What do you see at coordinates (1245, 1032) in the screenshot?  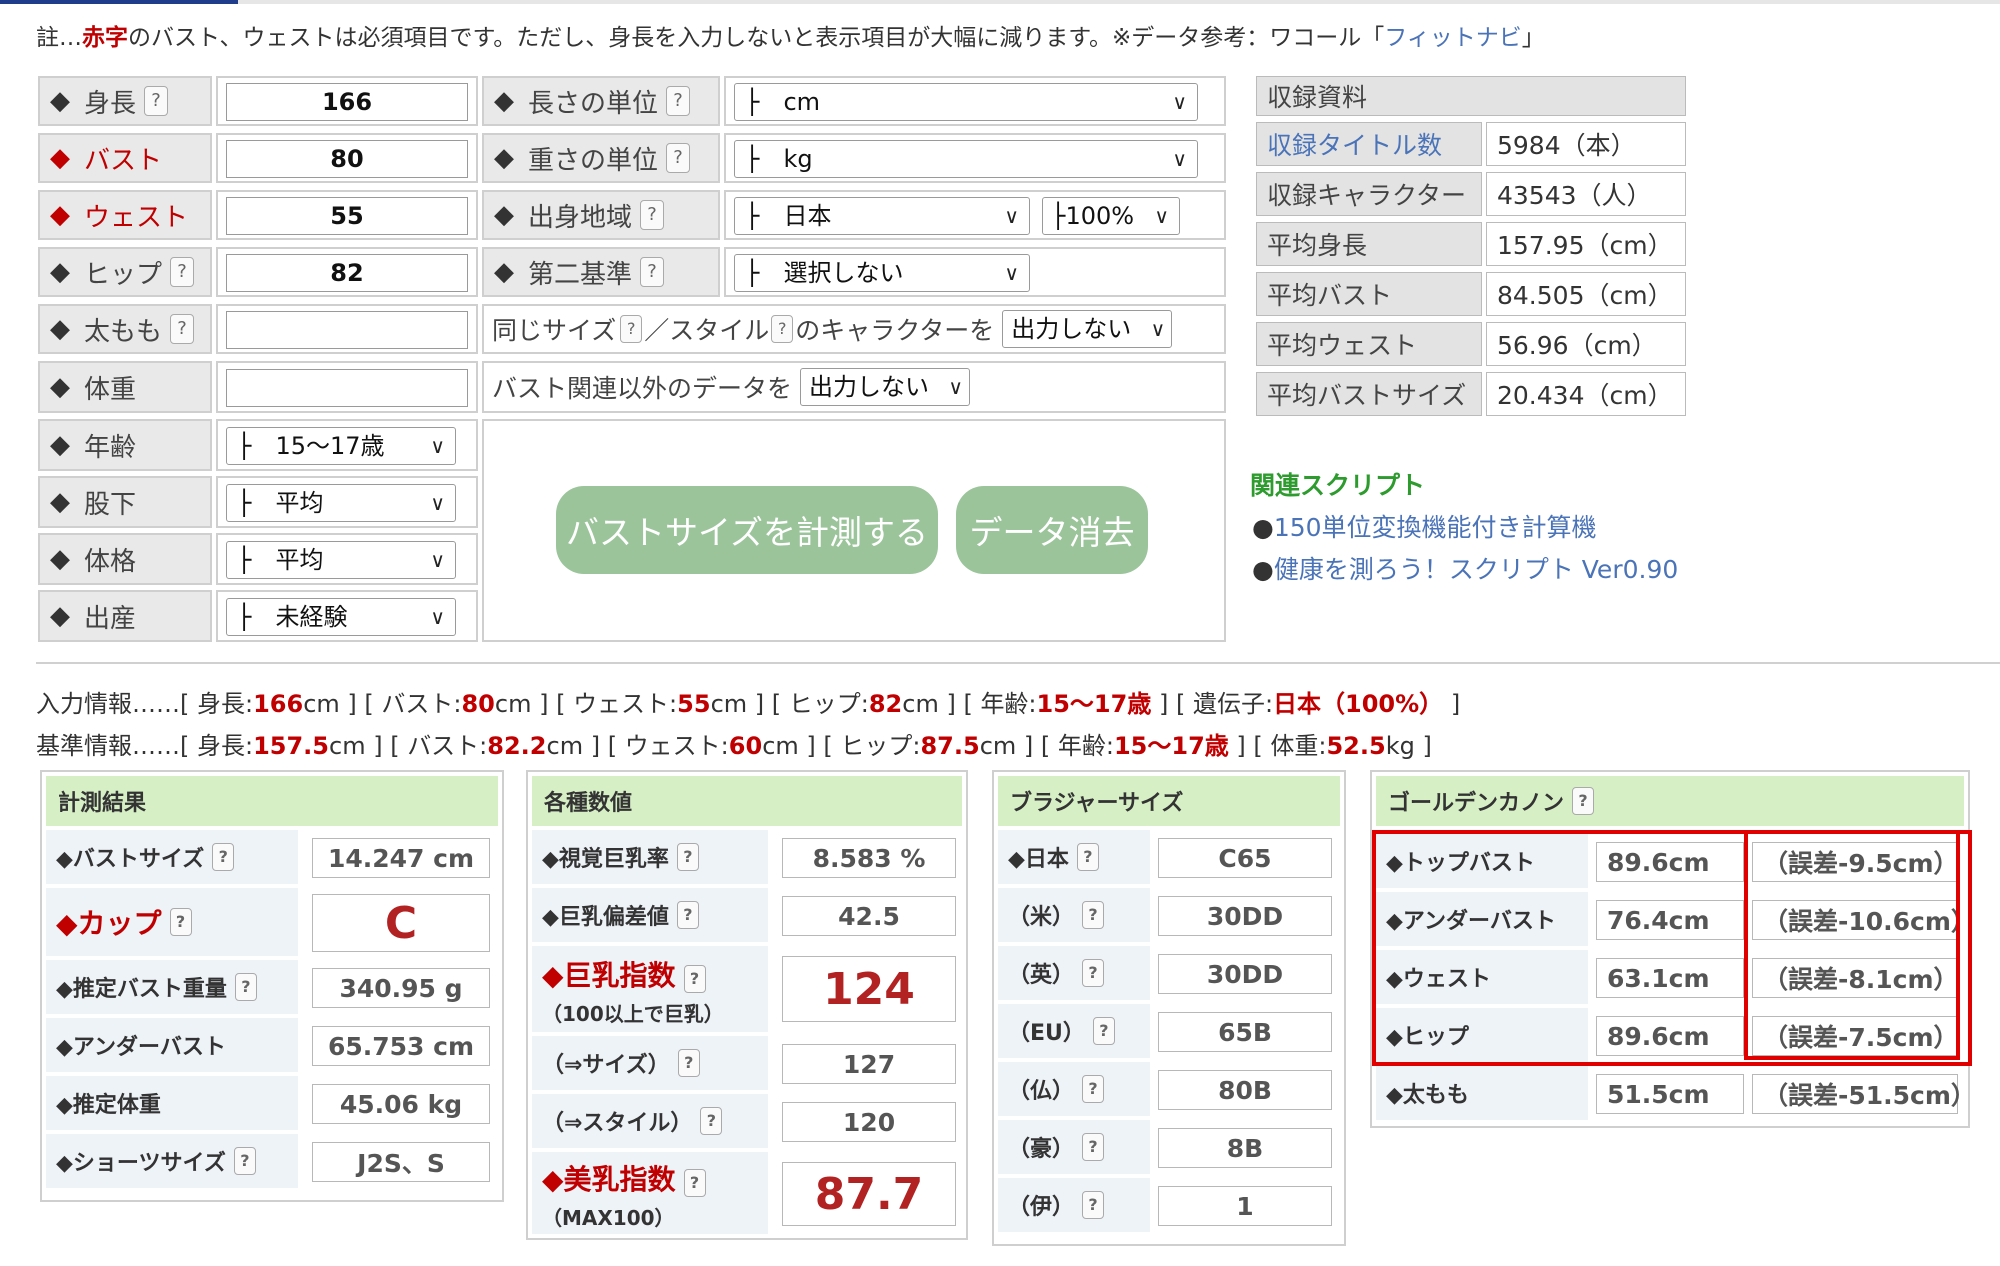 I see `bra-value: 65B` at bounding box center [1245, 1032].